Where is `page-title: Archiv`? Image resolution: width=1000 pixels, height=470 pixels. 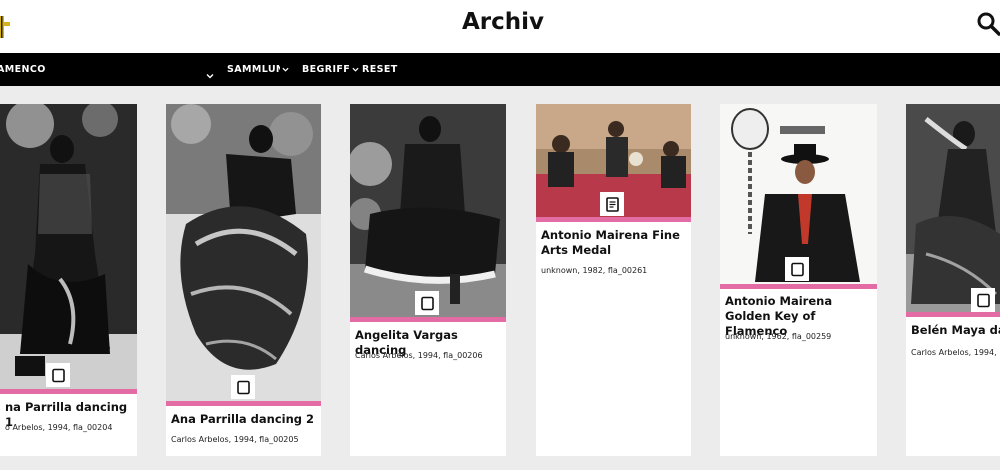 page-title: Archiv is located at coordinates (503, 22).